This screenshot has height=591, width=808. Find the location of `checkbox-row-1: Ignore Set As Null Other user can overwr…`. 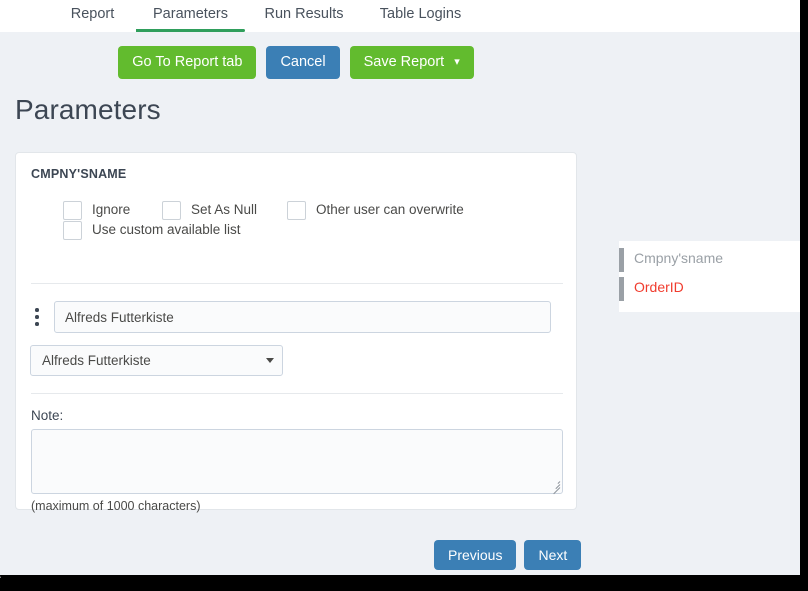

checkbox-row-1: Ignore Set As Null Other user can overwr… is located at coordinates (296, 212).